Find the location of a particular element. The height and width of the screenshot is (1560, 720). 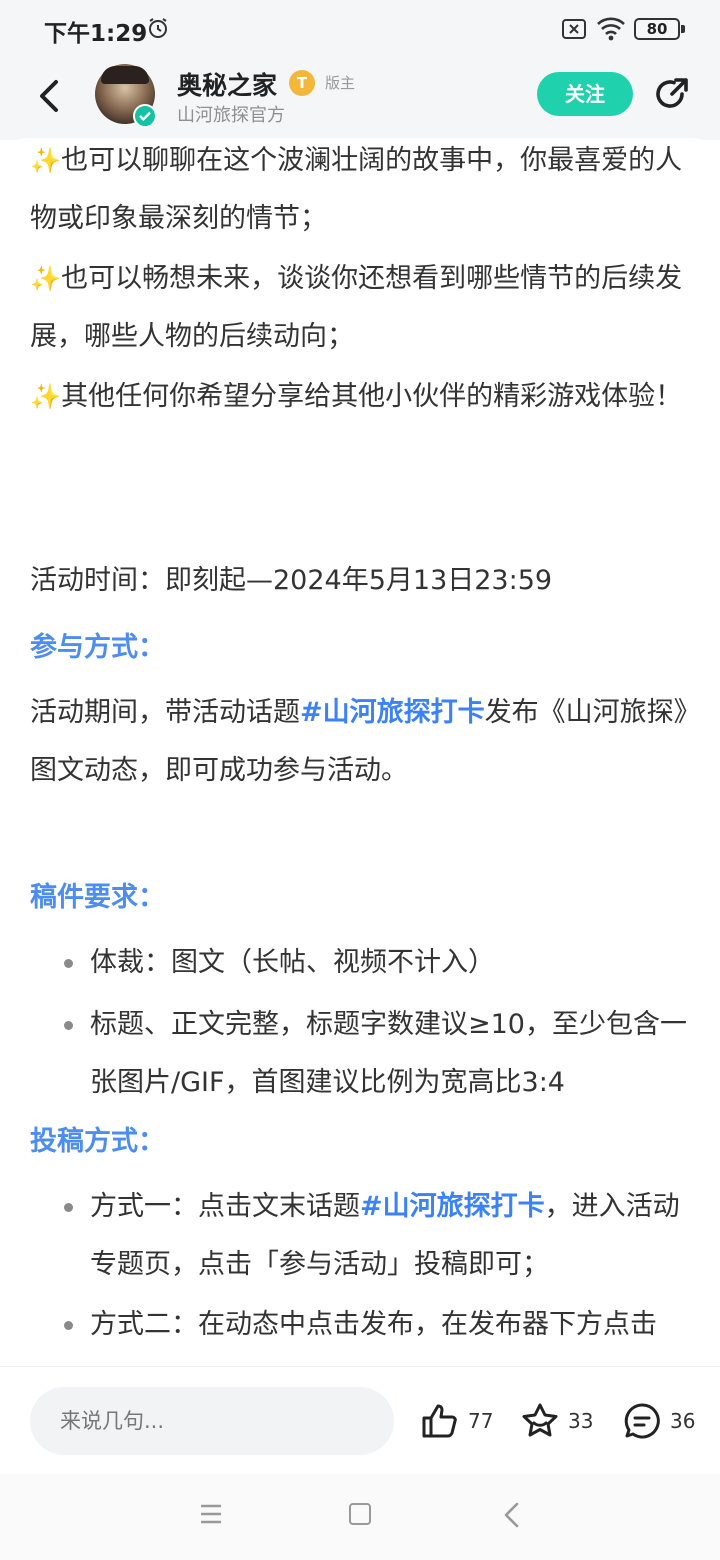

system-nav-bar is located at coordinates (360, 1517).